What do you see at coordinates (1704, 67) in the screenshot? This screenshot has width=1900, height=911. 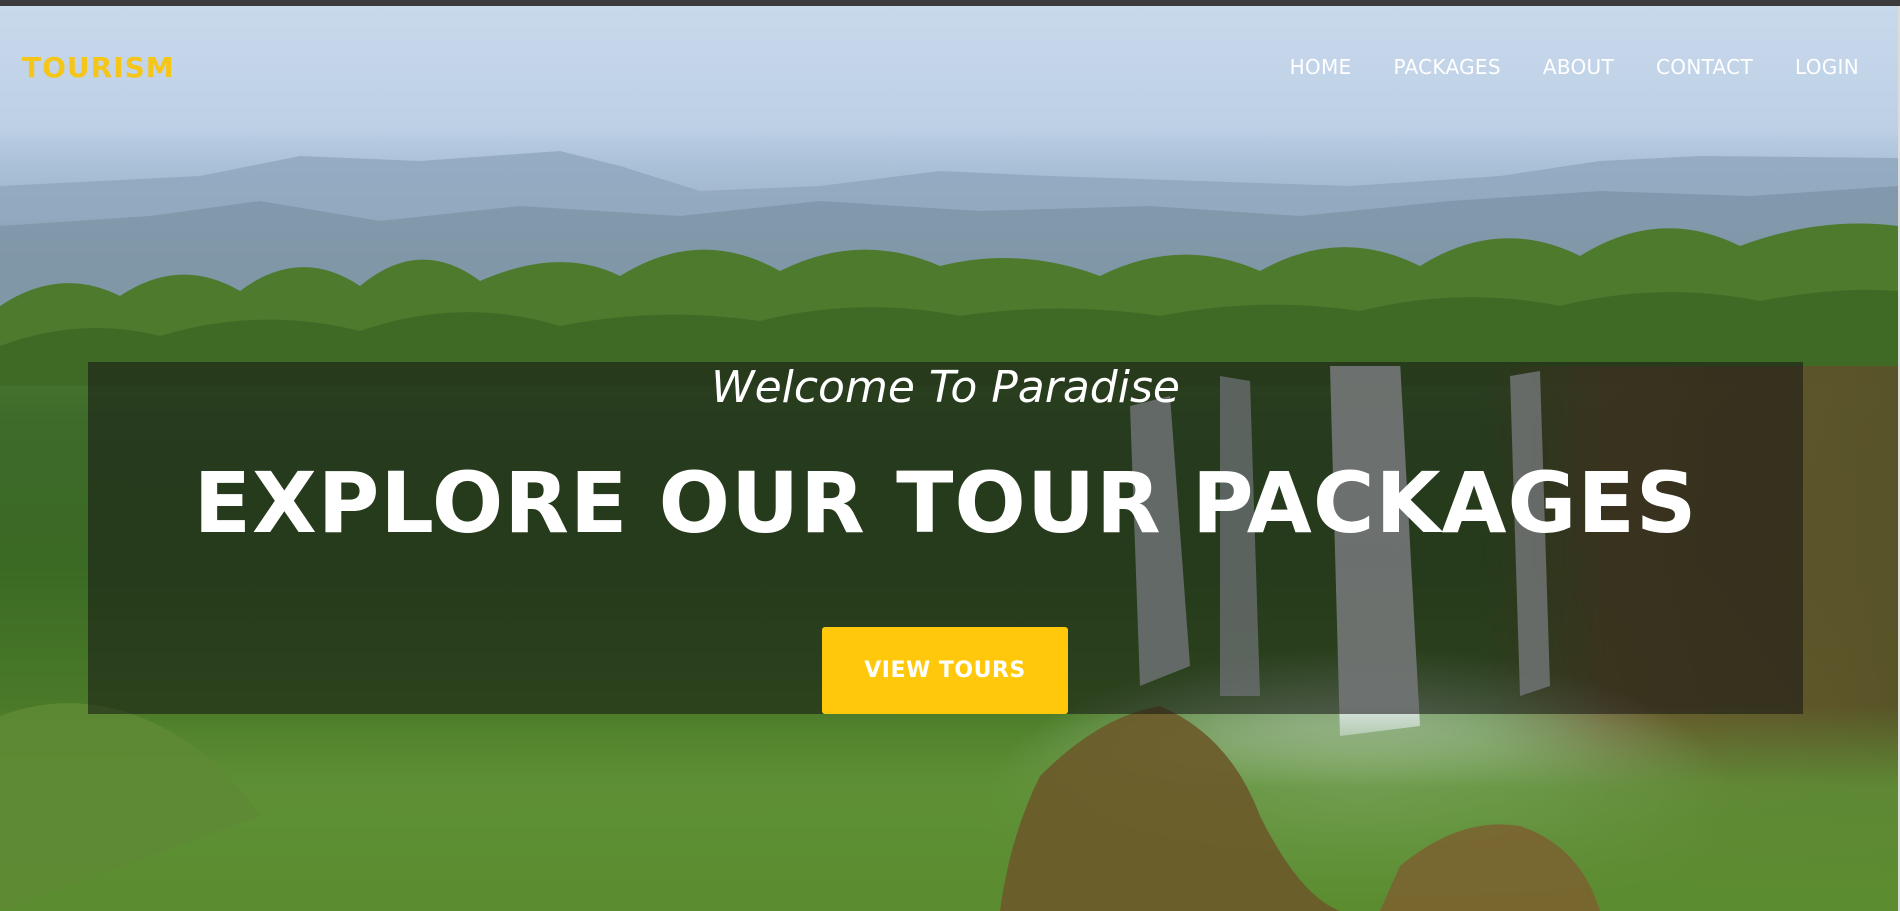 I see `nav-item-contact: CONTACT` at bounding box center [1704, 67].